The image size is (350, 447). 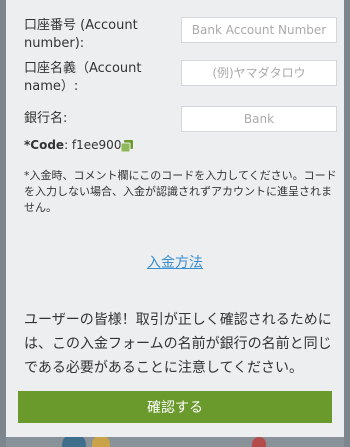 What do you see at coordinates (46, 118) in the screenshot?
I see `bank-name-label: 銀行名:` at bounding box center [46, 118].